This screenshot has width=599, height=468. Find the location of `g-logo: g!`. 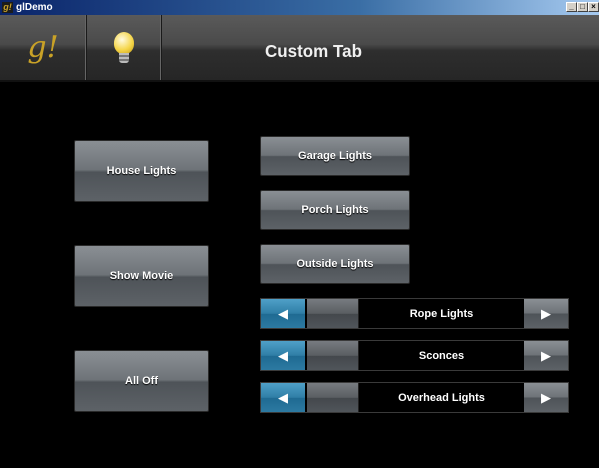

g-logo: g! is located at coordinates (43, 47).